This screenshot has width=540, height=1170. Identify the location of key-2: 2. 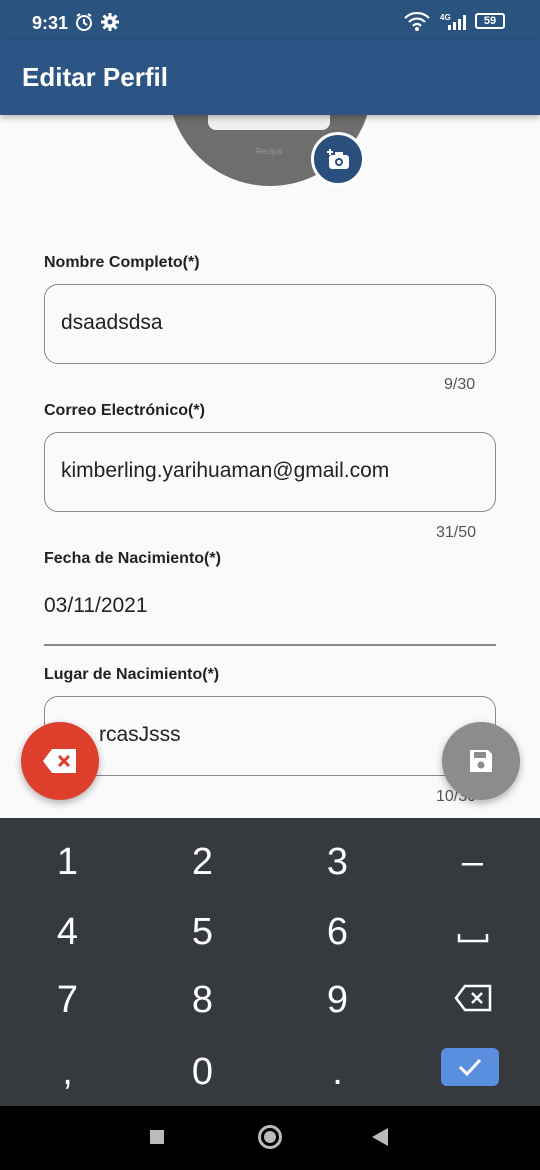
(202, 862).